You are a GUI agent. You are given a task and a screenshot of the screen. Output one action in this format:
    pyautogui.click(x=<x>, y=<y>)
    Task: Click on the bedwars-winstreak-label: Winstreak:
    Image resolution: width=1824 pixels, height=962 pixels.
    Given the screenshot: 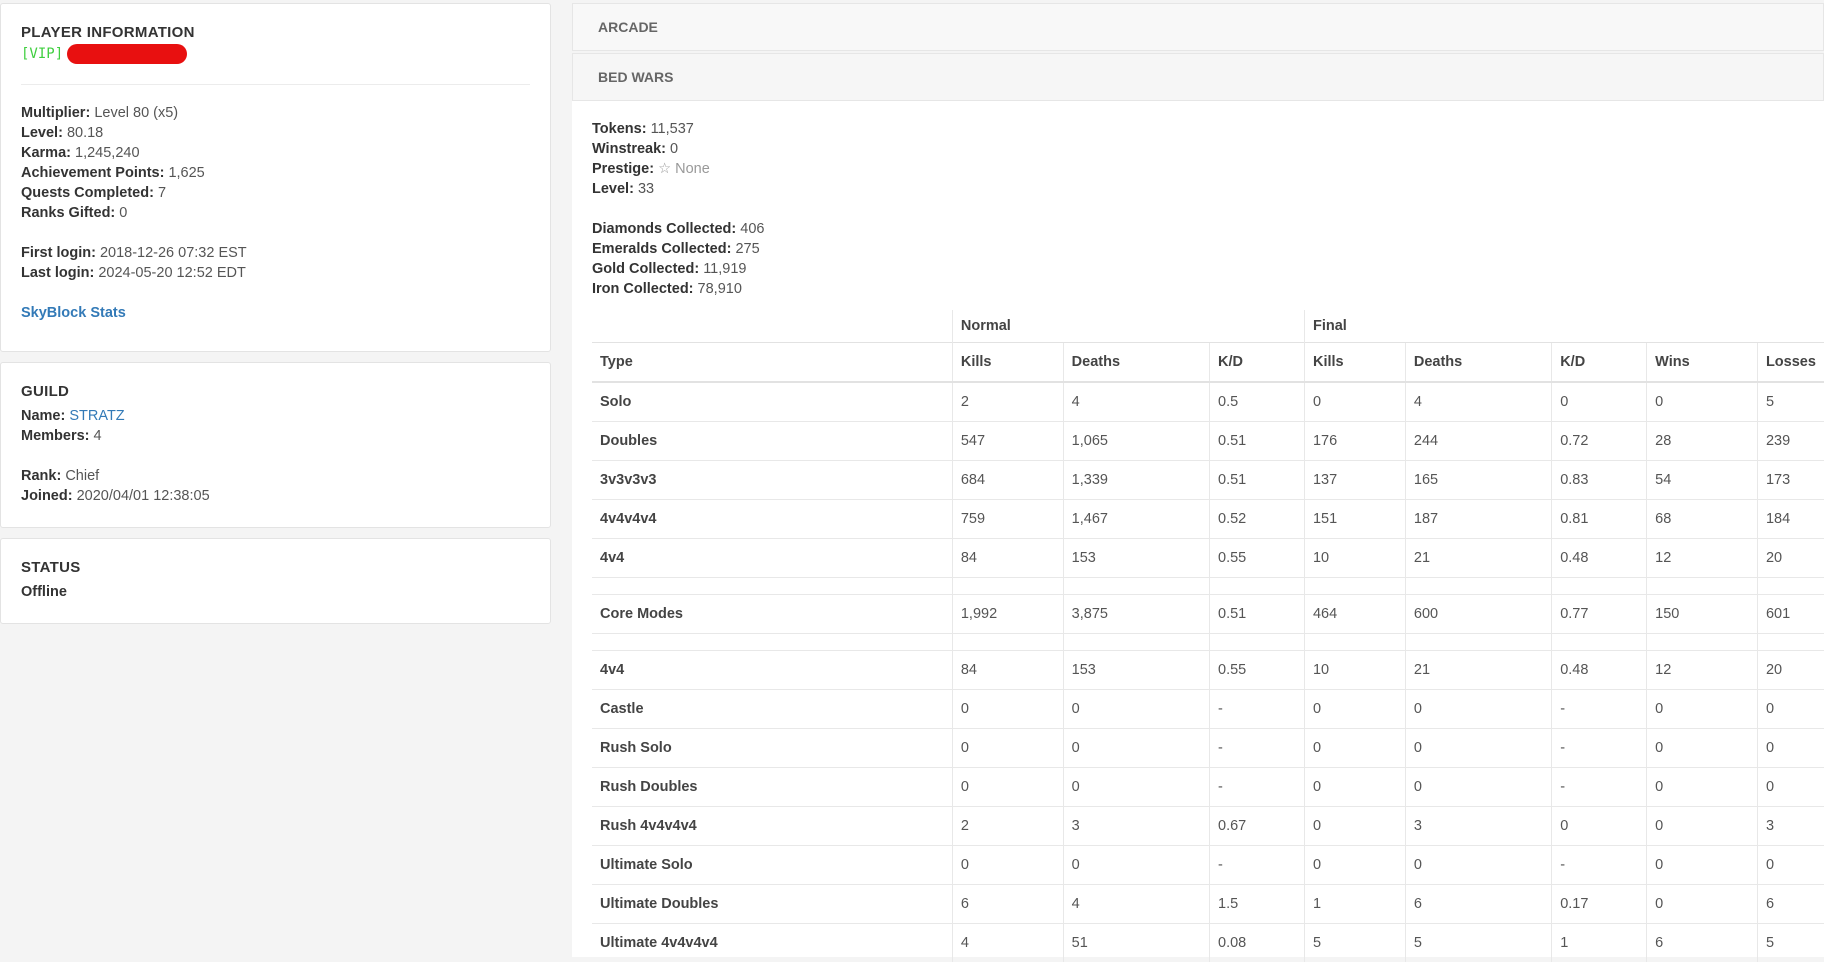 What is the action you would take?
    pyautogui.click(x=629, y=149)
    